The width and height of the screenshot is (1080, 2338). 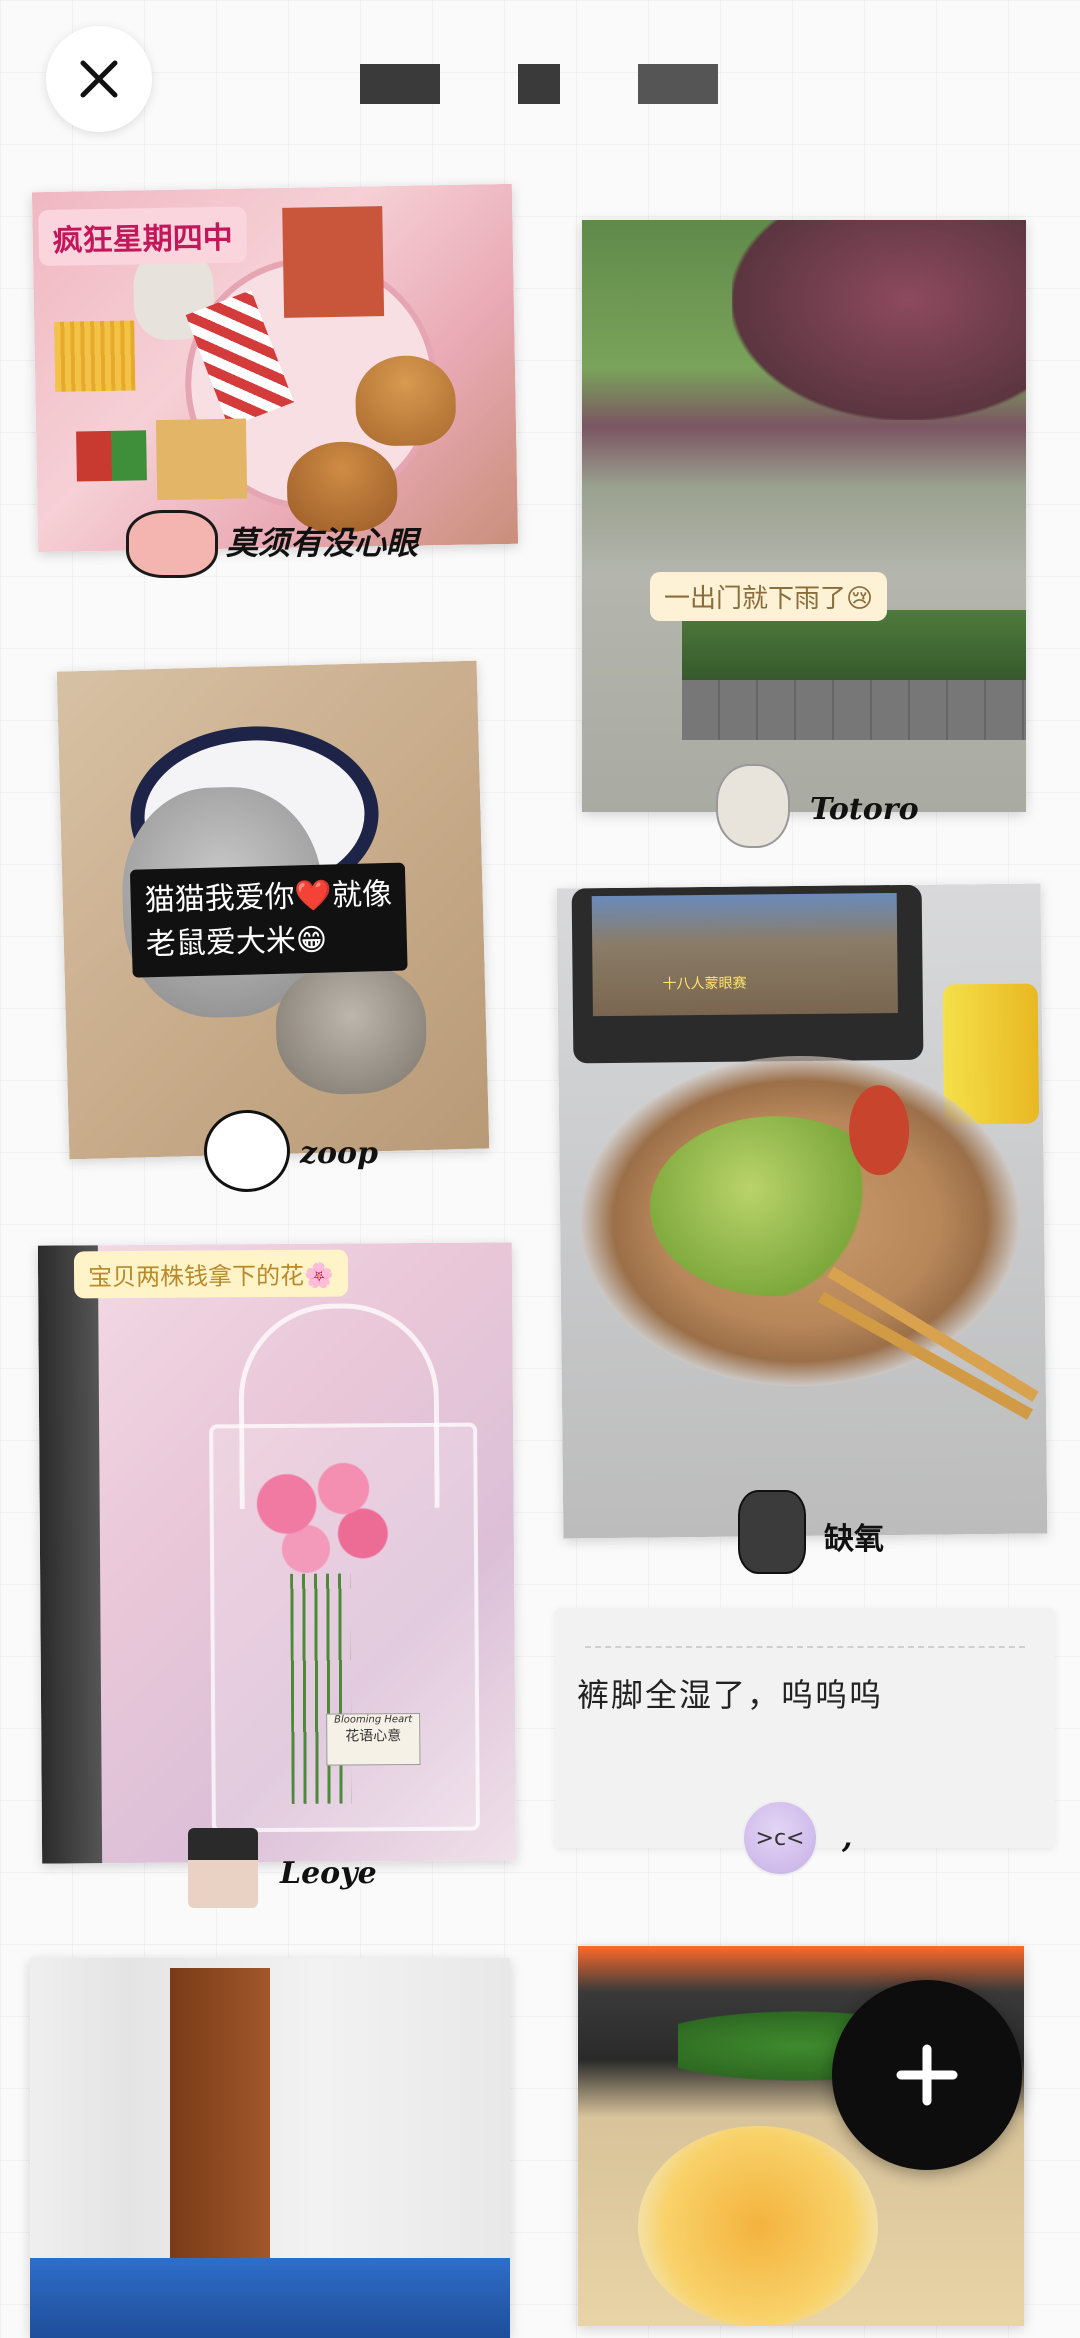 I want to click on flower-card-label: 花语心意, so click(x=373, y=1736).